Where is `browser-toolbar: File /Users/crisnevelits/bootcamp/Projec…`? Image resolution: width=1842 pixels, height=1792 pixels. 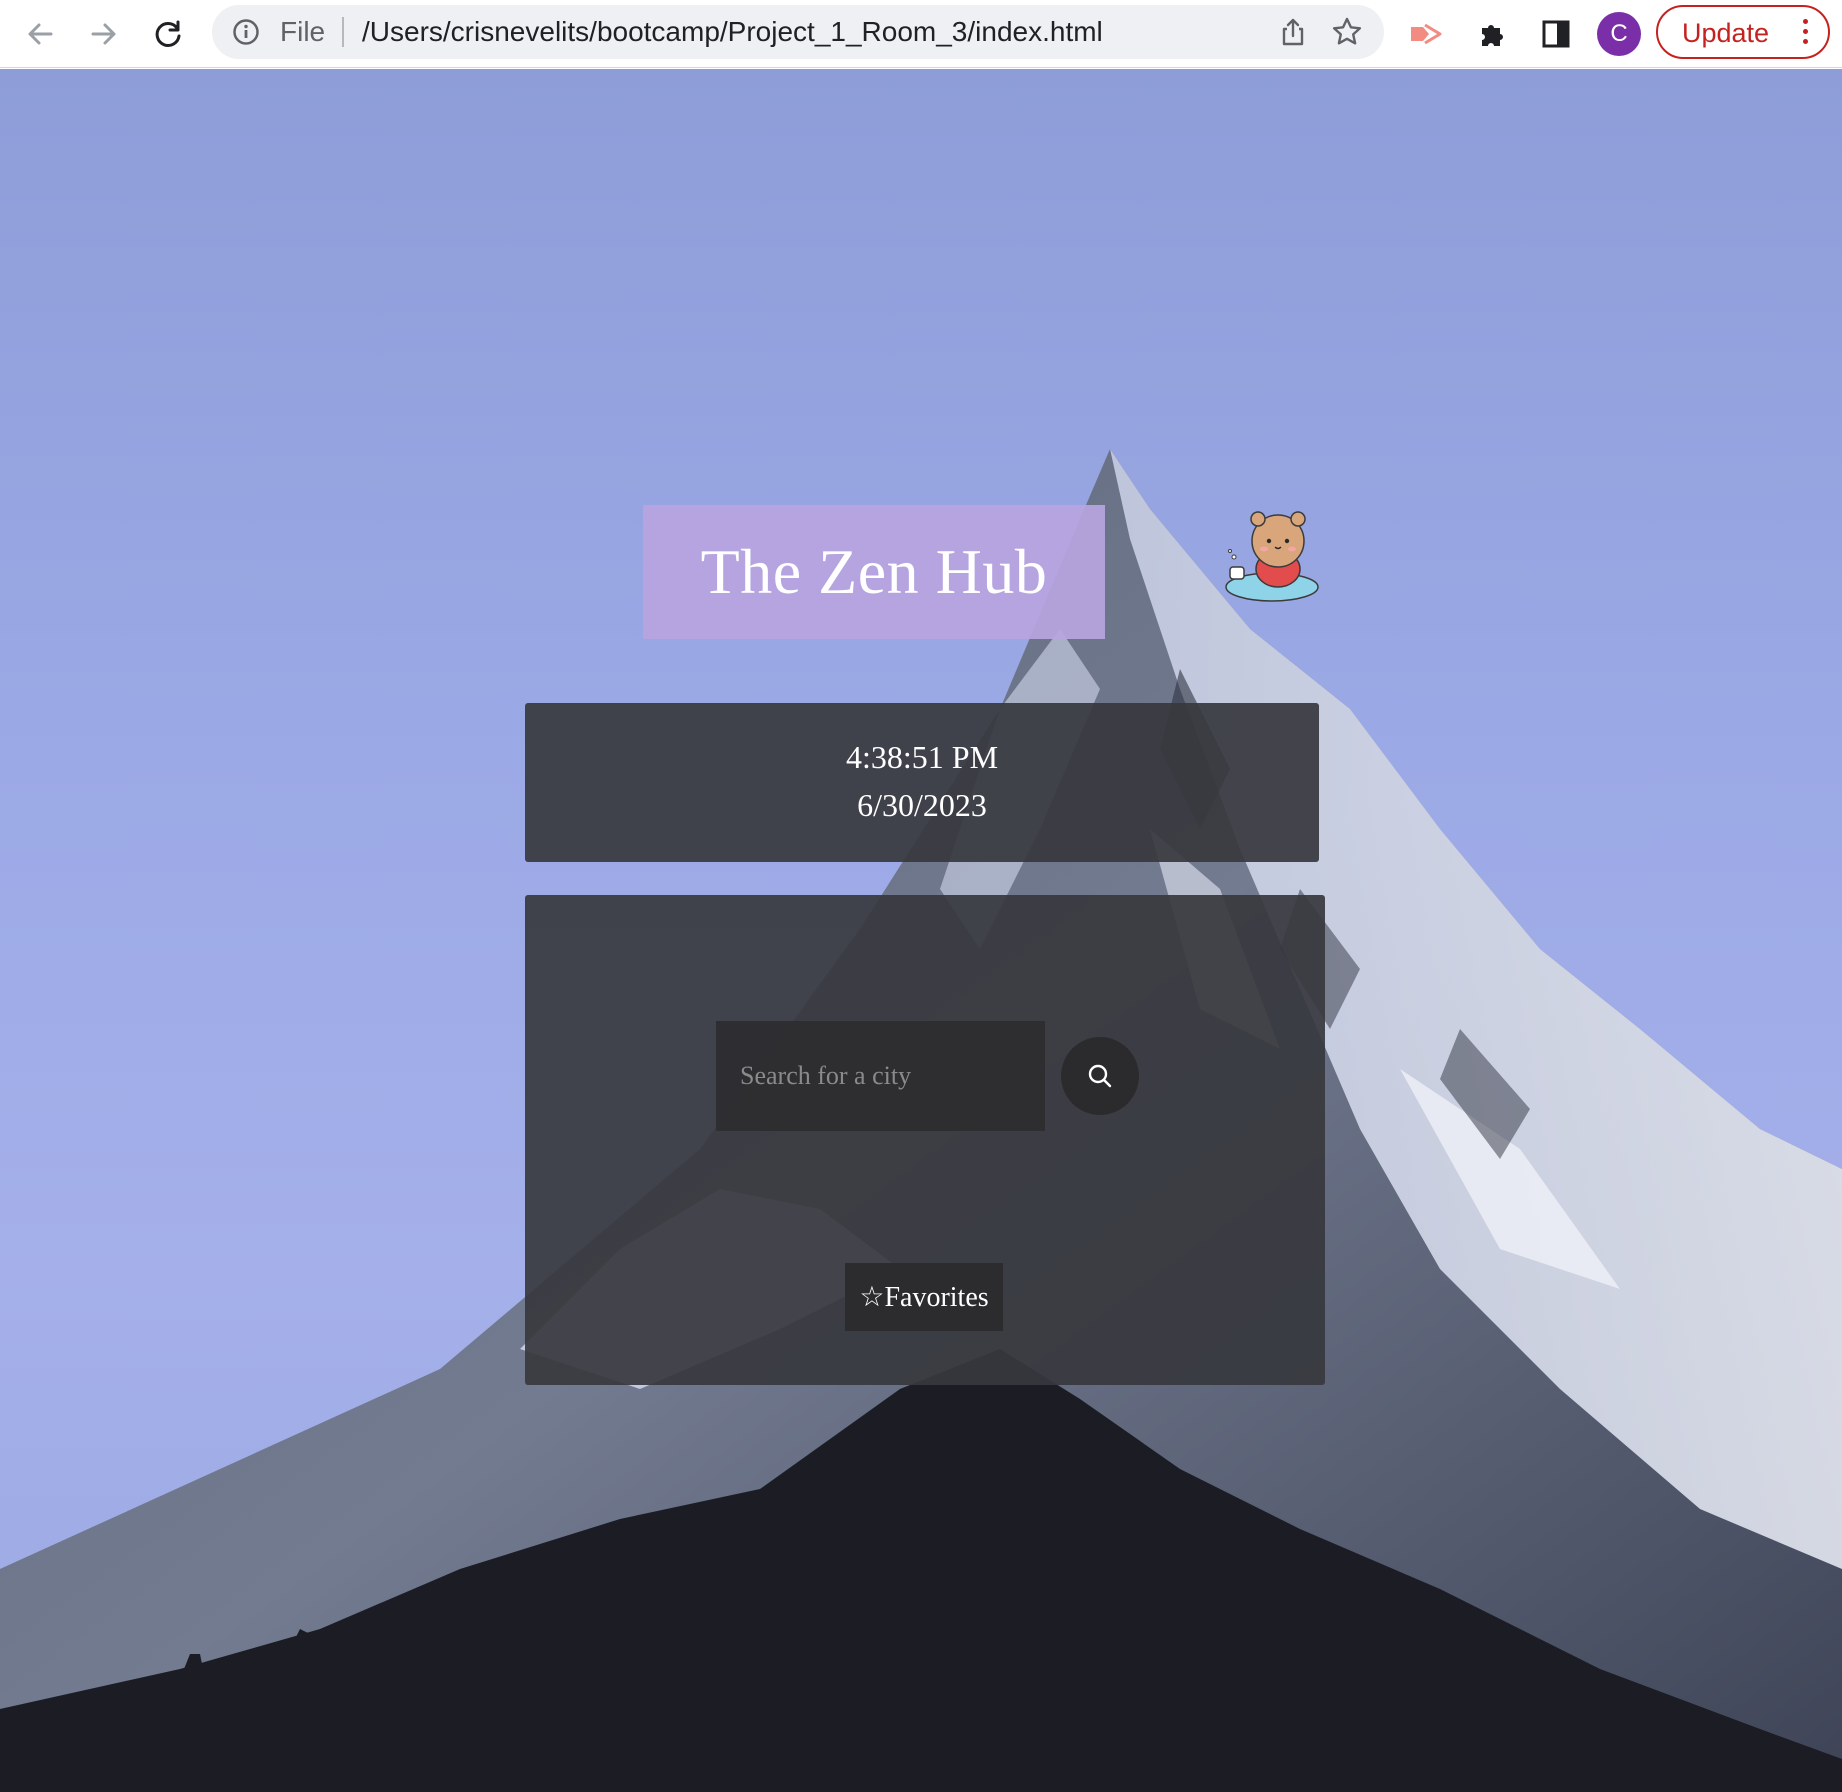 browser-toolbar: File /Users/crisnevelits/bootcamp/Projec… is located at coordinates (921, 34).